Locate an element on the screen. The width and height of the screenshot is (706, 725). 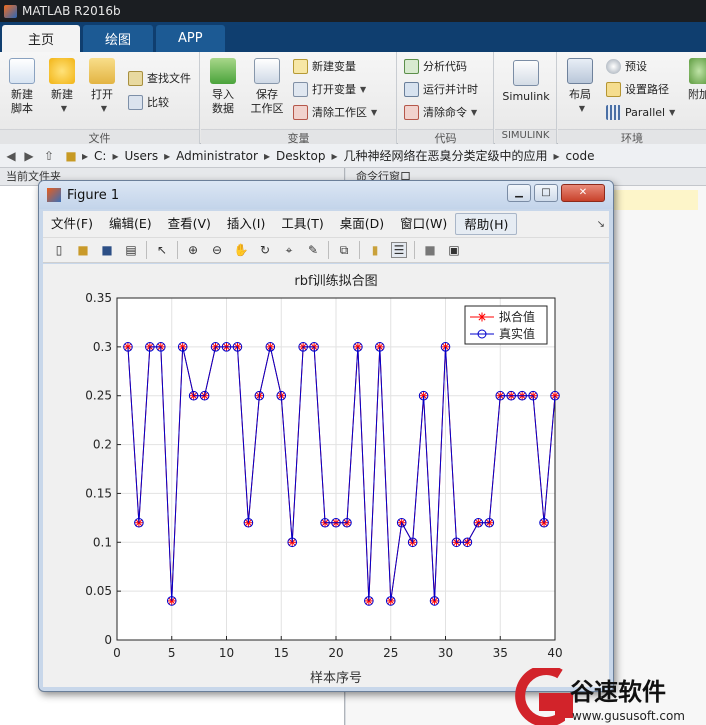
simulink-button: Simulink is located at coordinates (526, 82).